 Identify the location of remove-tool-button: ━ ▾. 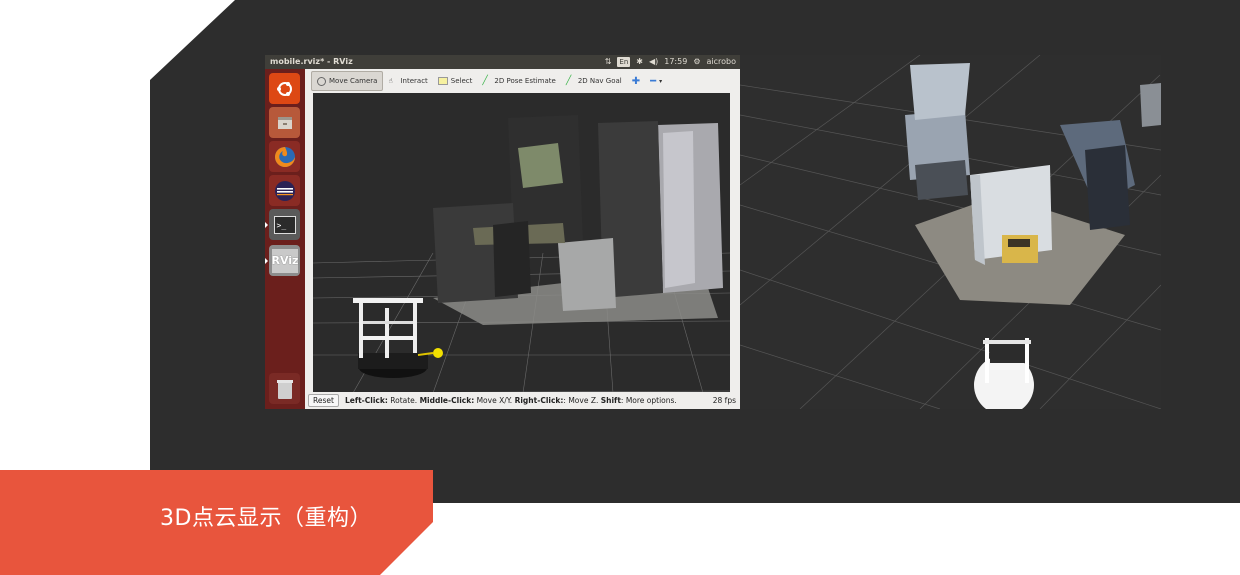
(656, 81).